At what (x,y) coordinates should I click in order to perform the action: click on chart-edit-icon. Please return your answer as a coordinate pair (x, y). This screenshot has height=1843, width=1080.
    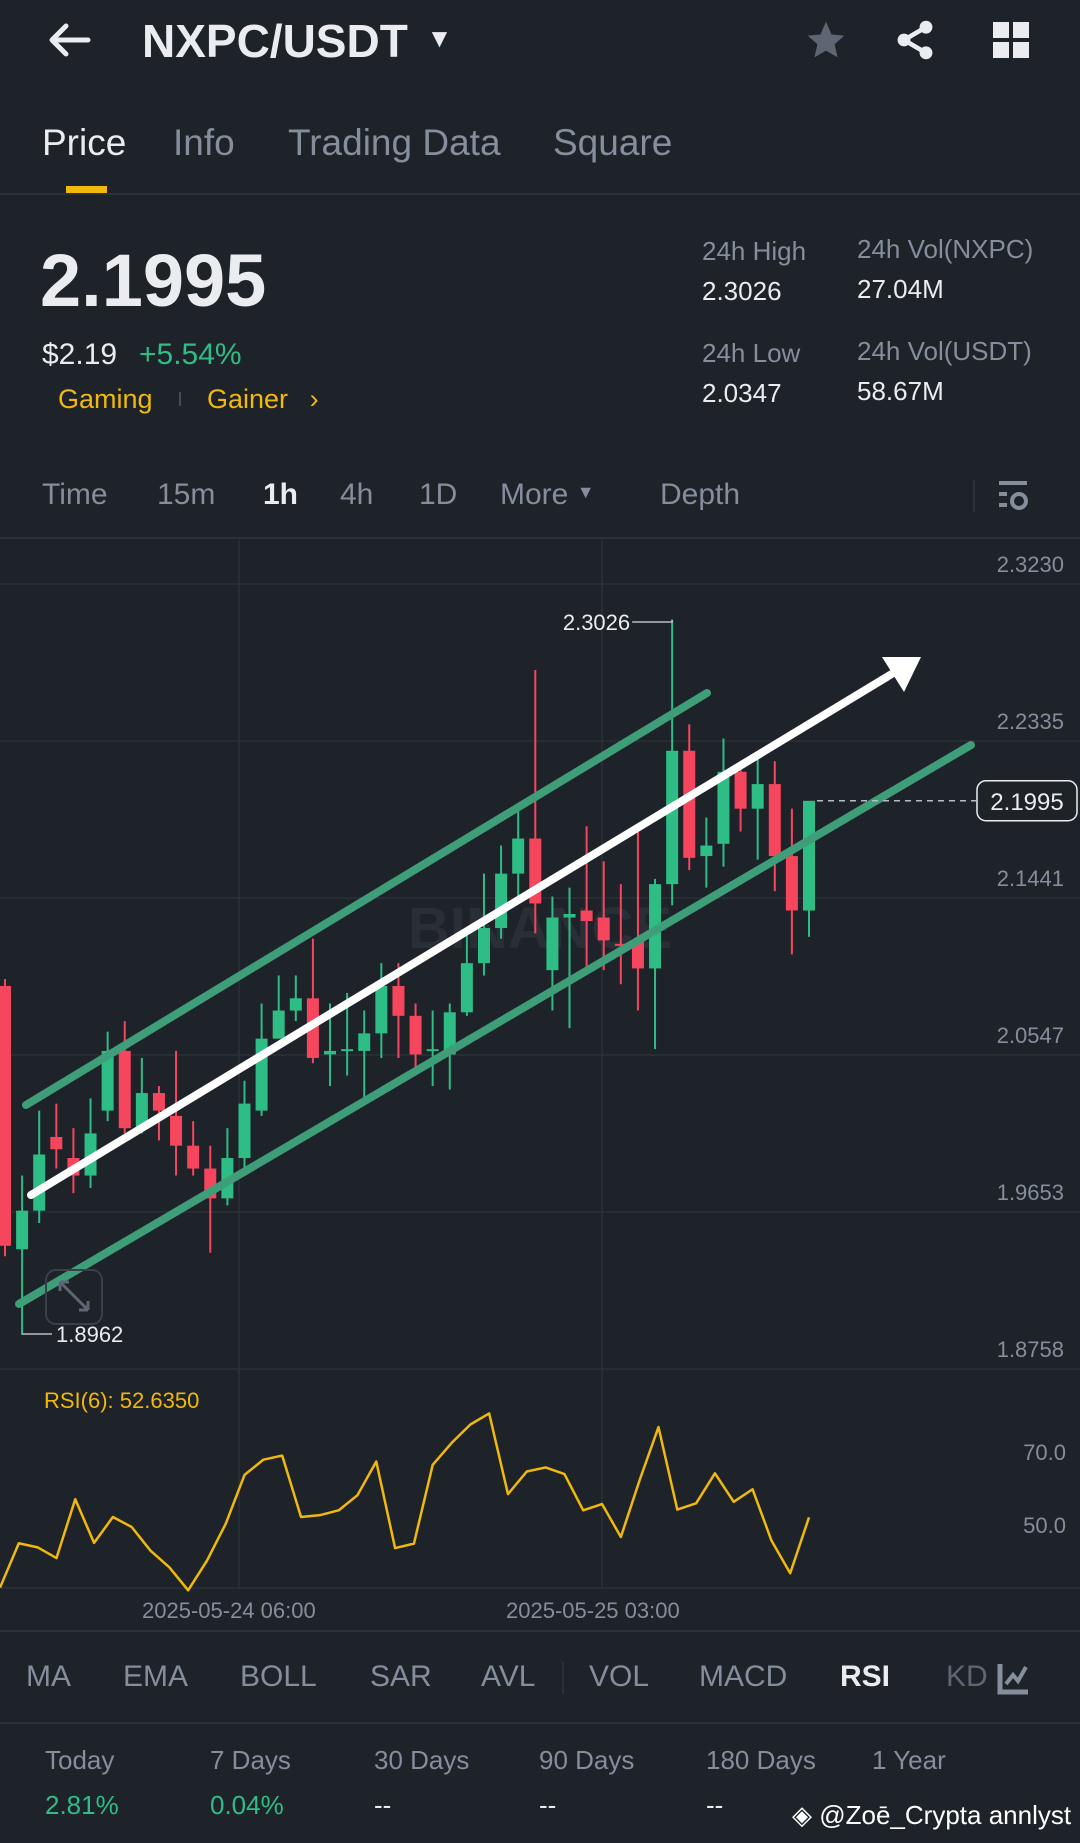
    Looking at the image, I should click on (1012, 1679).